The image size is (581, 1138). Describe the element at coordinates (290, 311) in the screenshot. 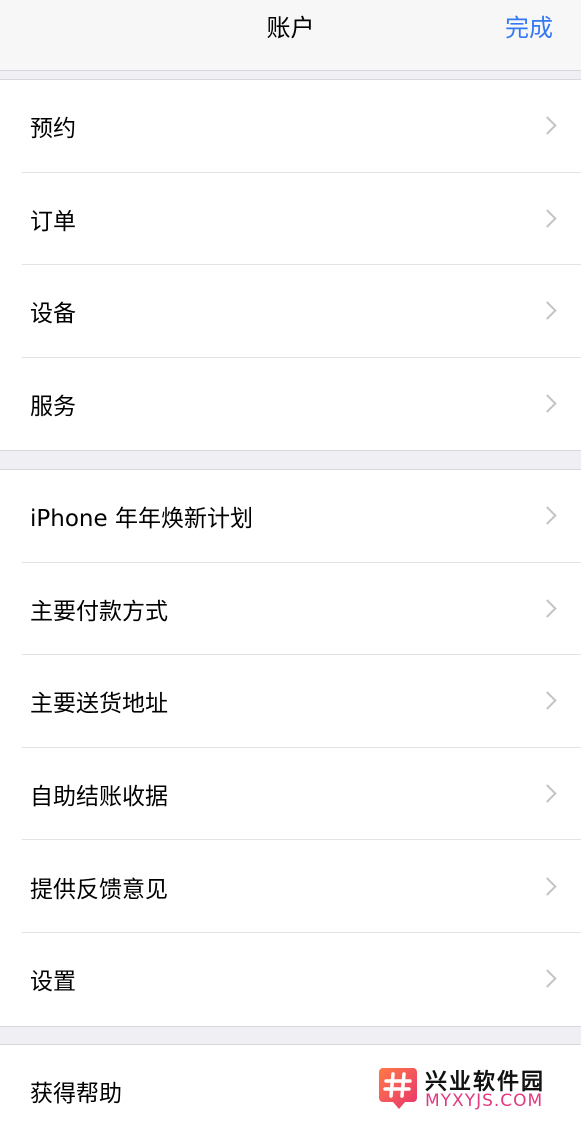

I see `list-item-devices: 设备` at that location.